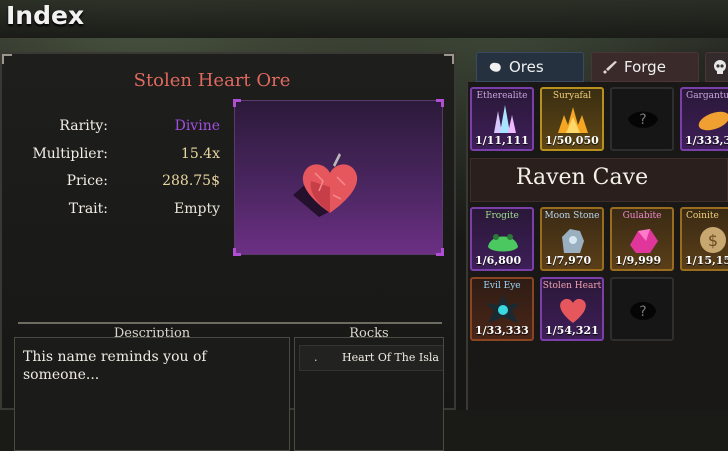  I want to click on ore-preview, so click(338, 177).